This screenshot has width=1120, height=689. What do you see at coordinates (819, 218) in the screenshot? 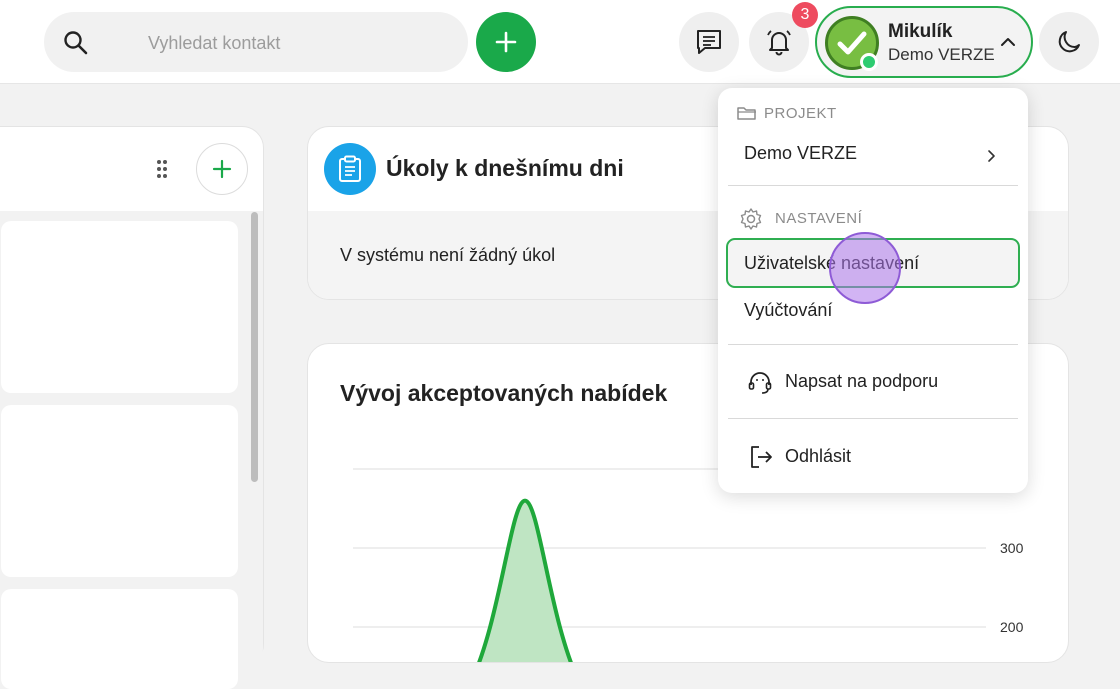
I see `settings-section-label: NASTAVENÍ` at bounding box center [819, 218].